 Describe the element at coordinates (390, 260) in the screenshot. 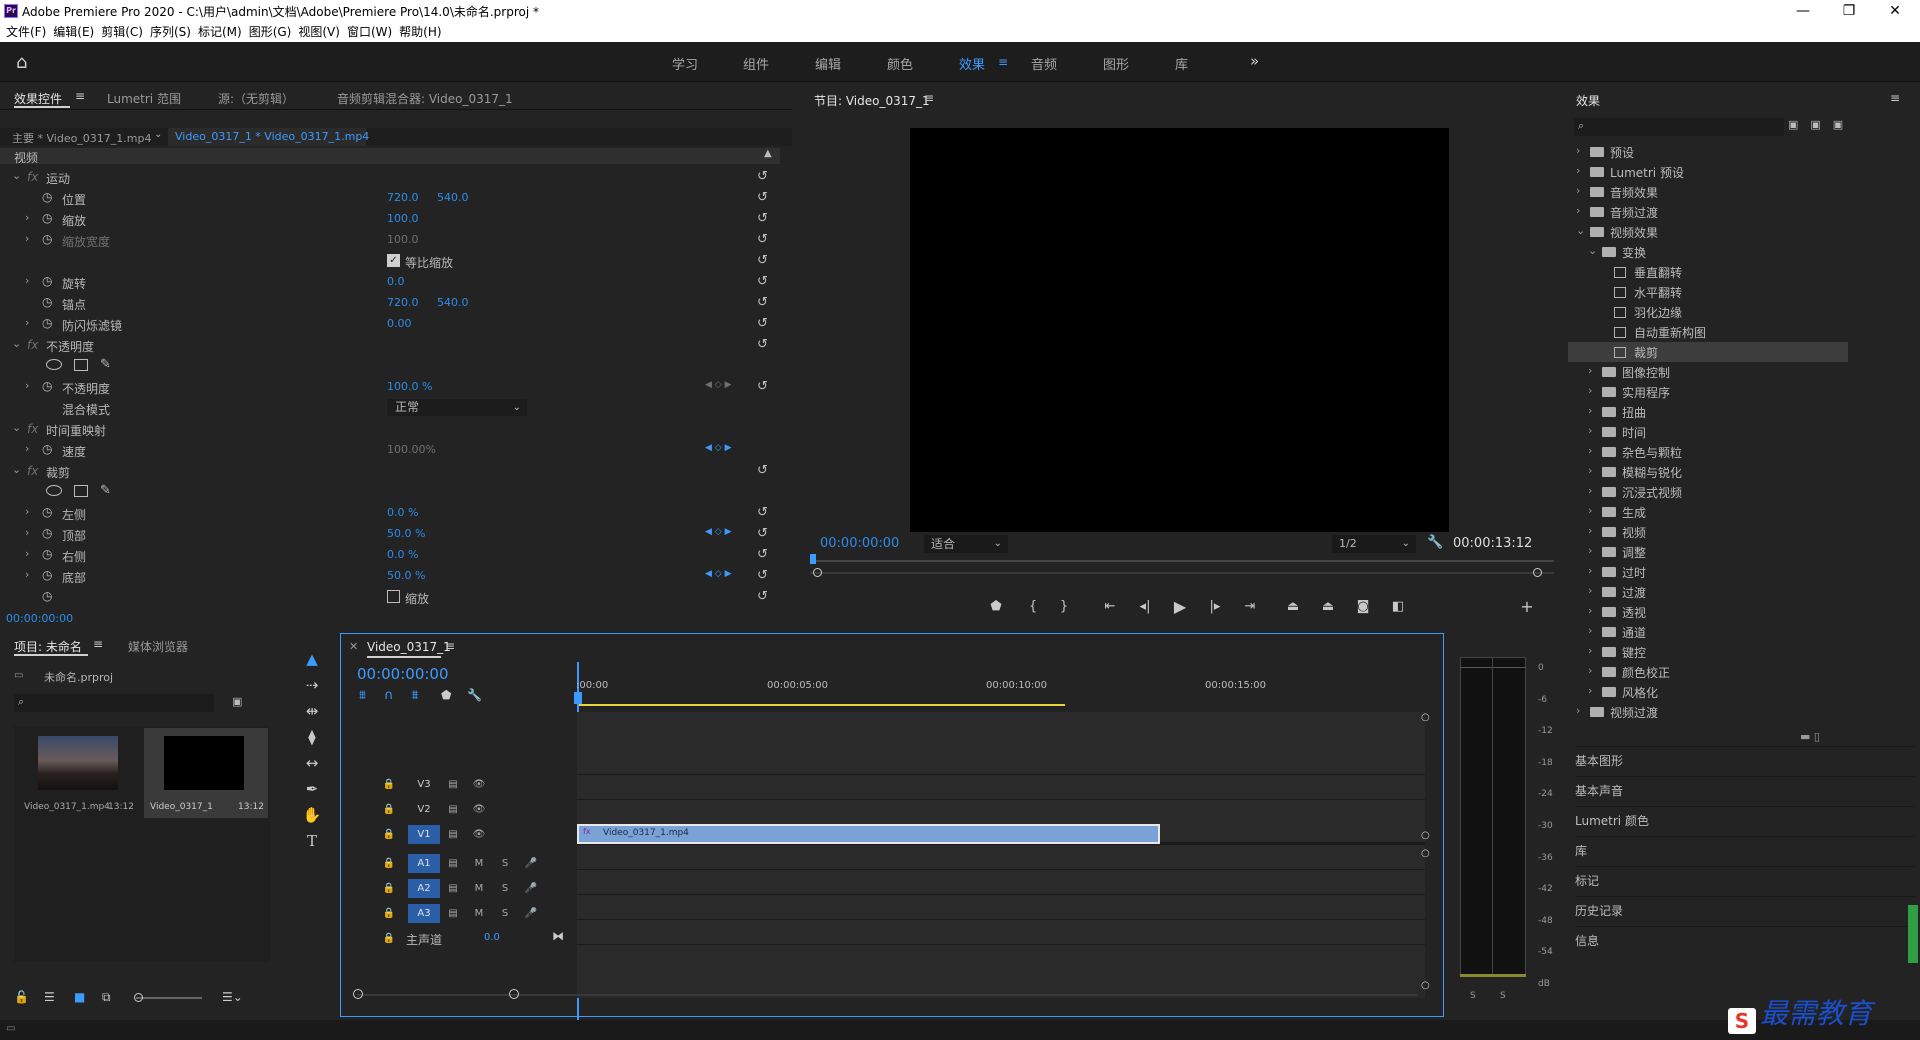

I see `uniform-scale-row: ✓ 等比缩放 ↺` at that location.